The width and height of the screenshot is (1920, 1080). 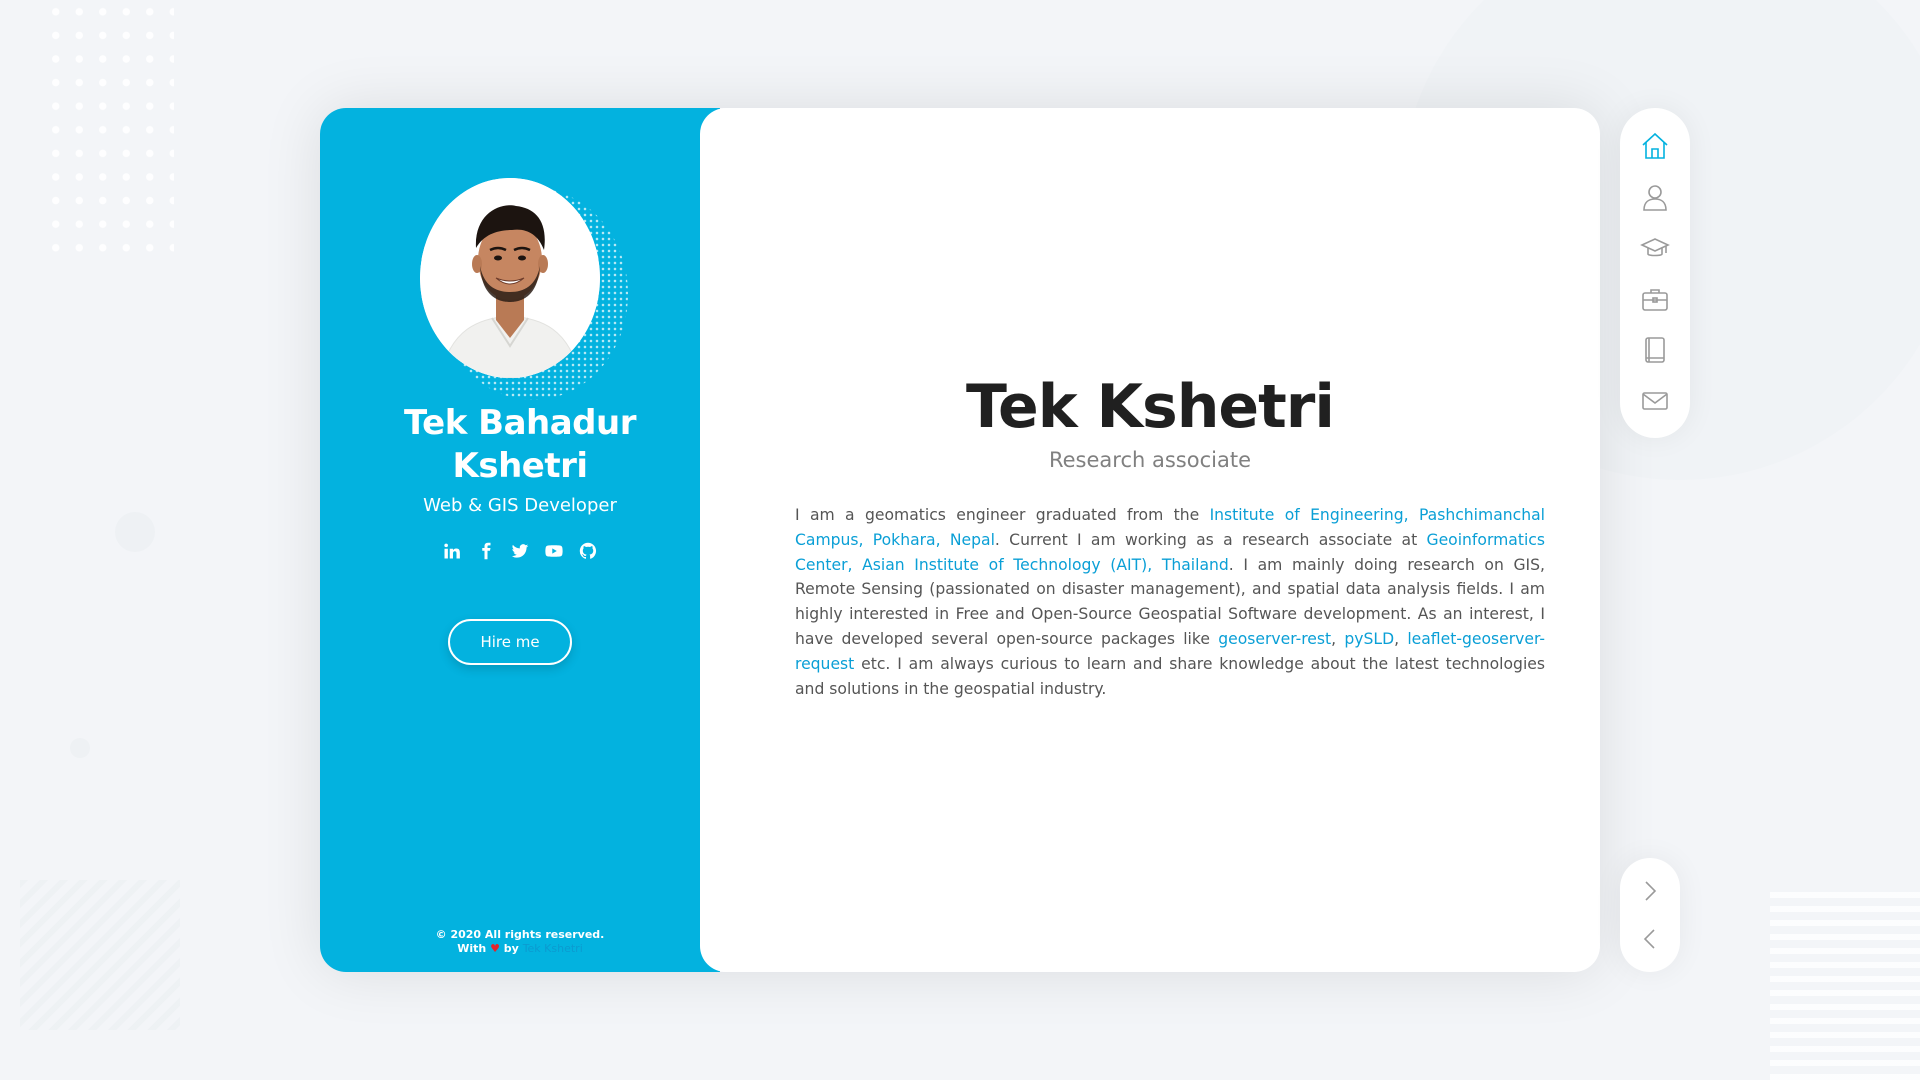 I want to click on user-icon, so click(x=1655, y=197).